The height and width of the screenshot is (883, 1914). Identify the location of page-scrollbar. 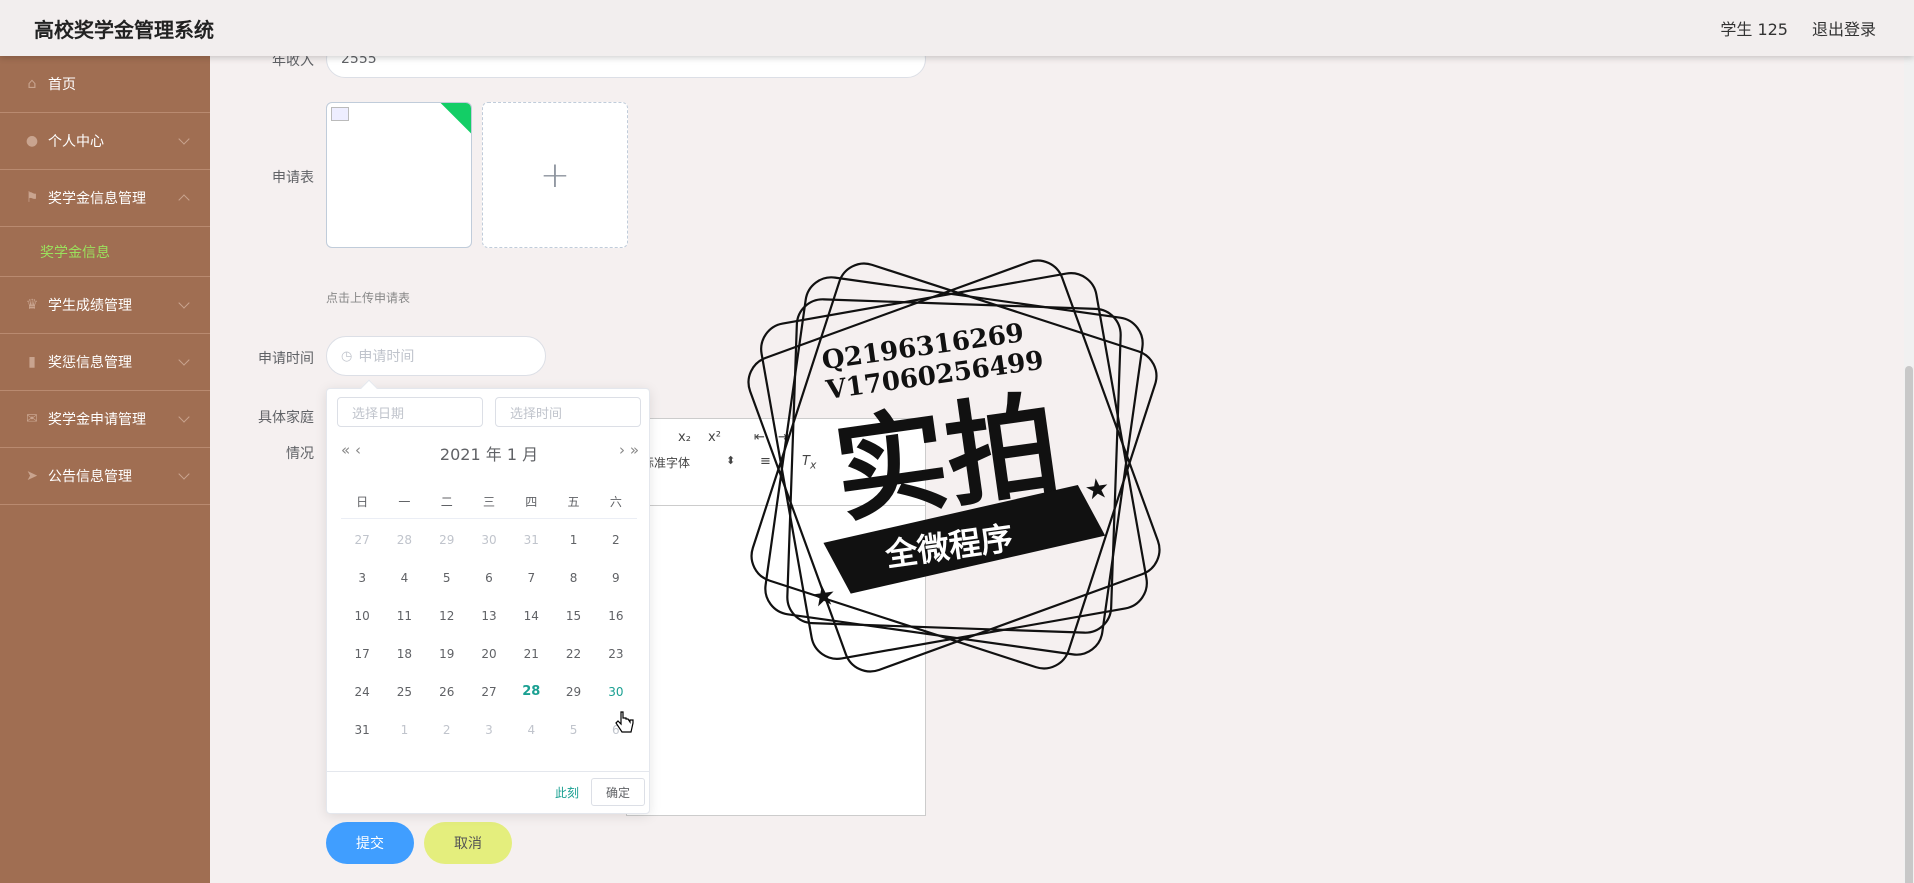
(1909, 469).